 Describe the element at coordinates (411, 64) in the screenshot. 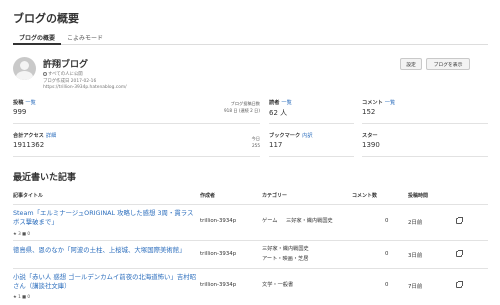

I see `settings-button: 設定` at that location.